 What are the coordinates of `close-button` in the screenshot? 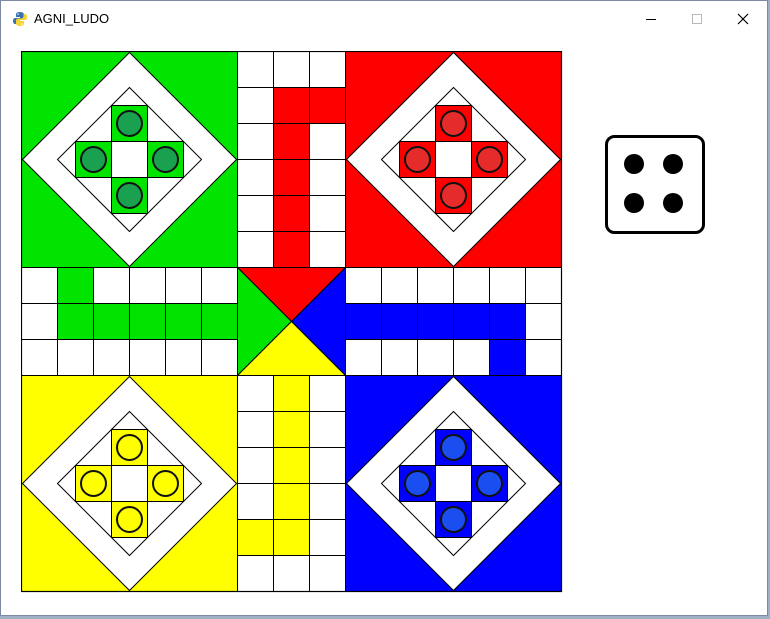 It's located at (743, 19).